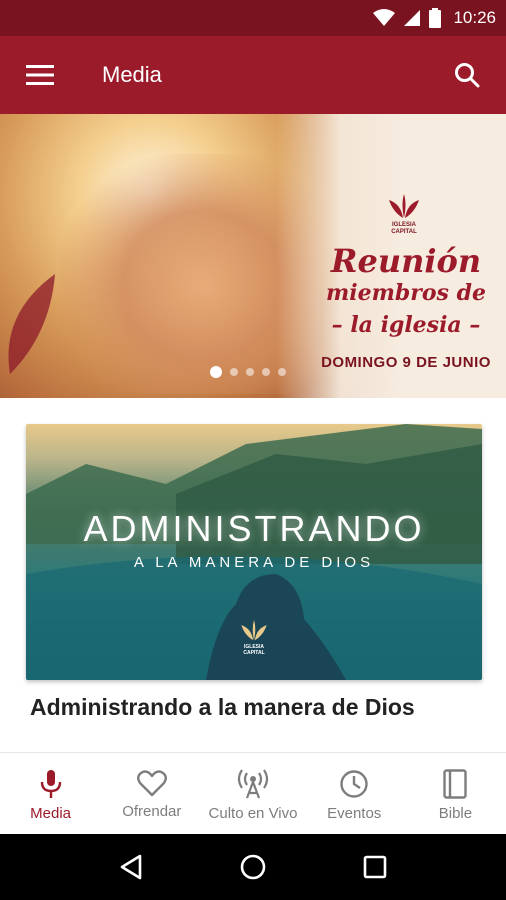 This screenshot has height=900, width=506. I want to click on card-church-logo: IGLESIA CAPITAL, so click(254, 638).